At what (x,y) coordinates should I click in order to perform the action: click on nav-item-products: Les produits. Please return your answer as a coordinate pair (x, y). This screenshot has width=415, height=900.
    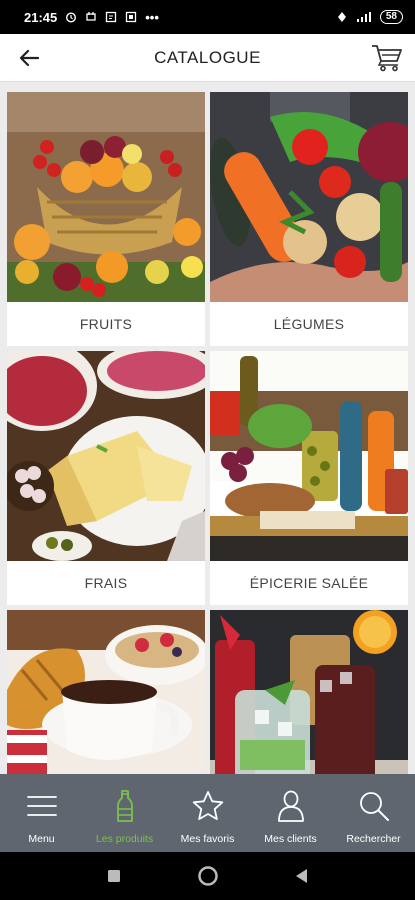
    Looking at the image, I should click on (124, 813).